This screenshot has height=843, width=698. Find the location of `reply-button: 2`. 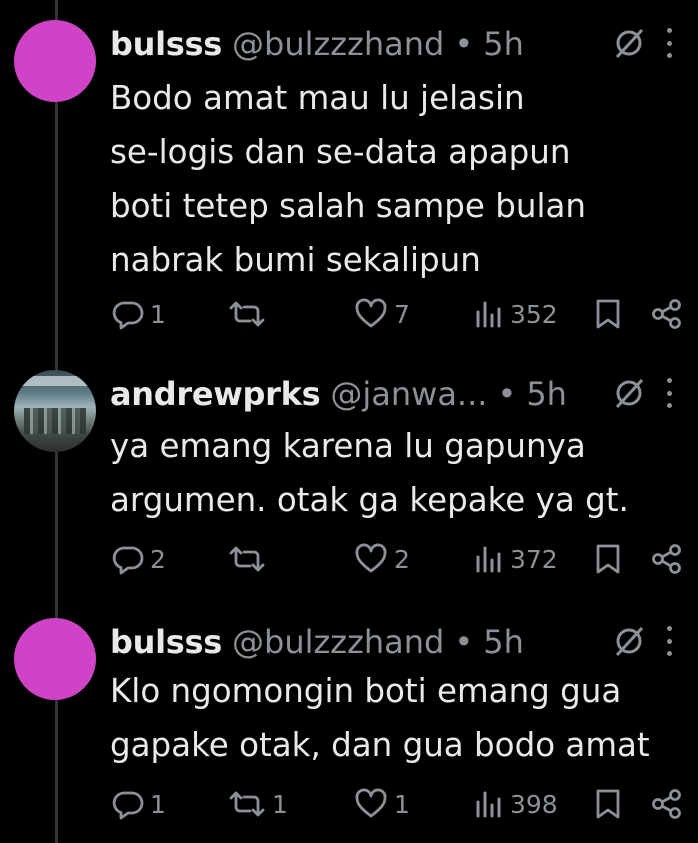

reply-button: 2 is located at coordinates (139, 559).